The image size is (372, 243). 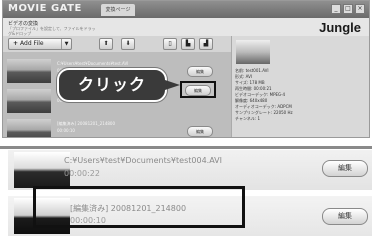 What do you see at coordinates (360, 9) in the screenshot?
I see `close-button: ×` at bounding box center [360, 9].